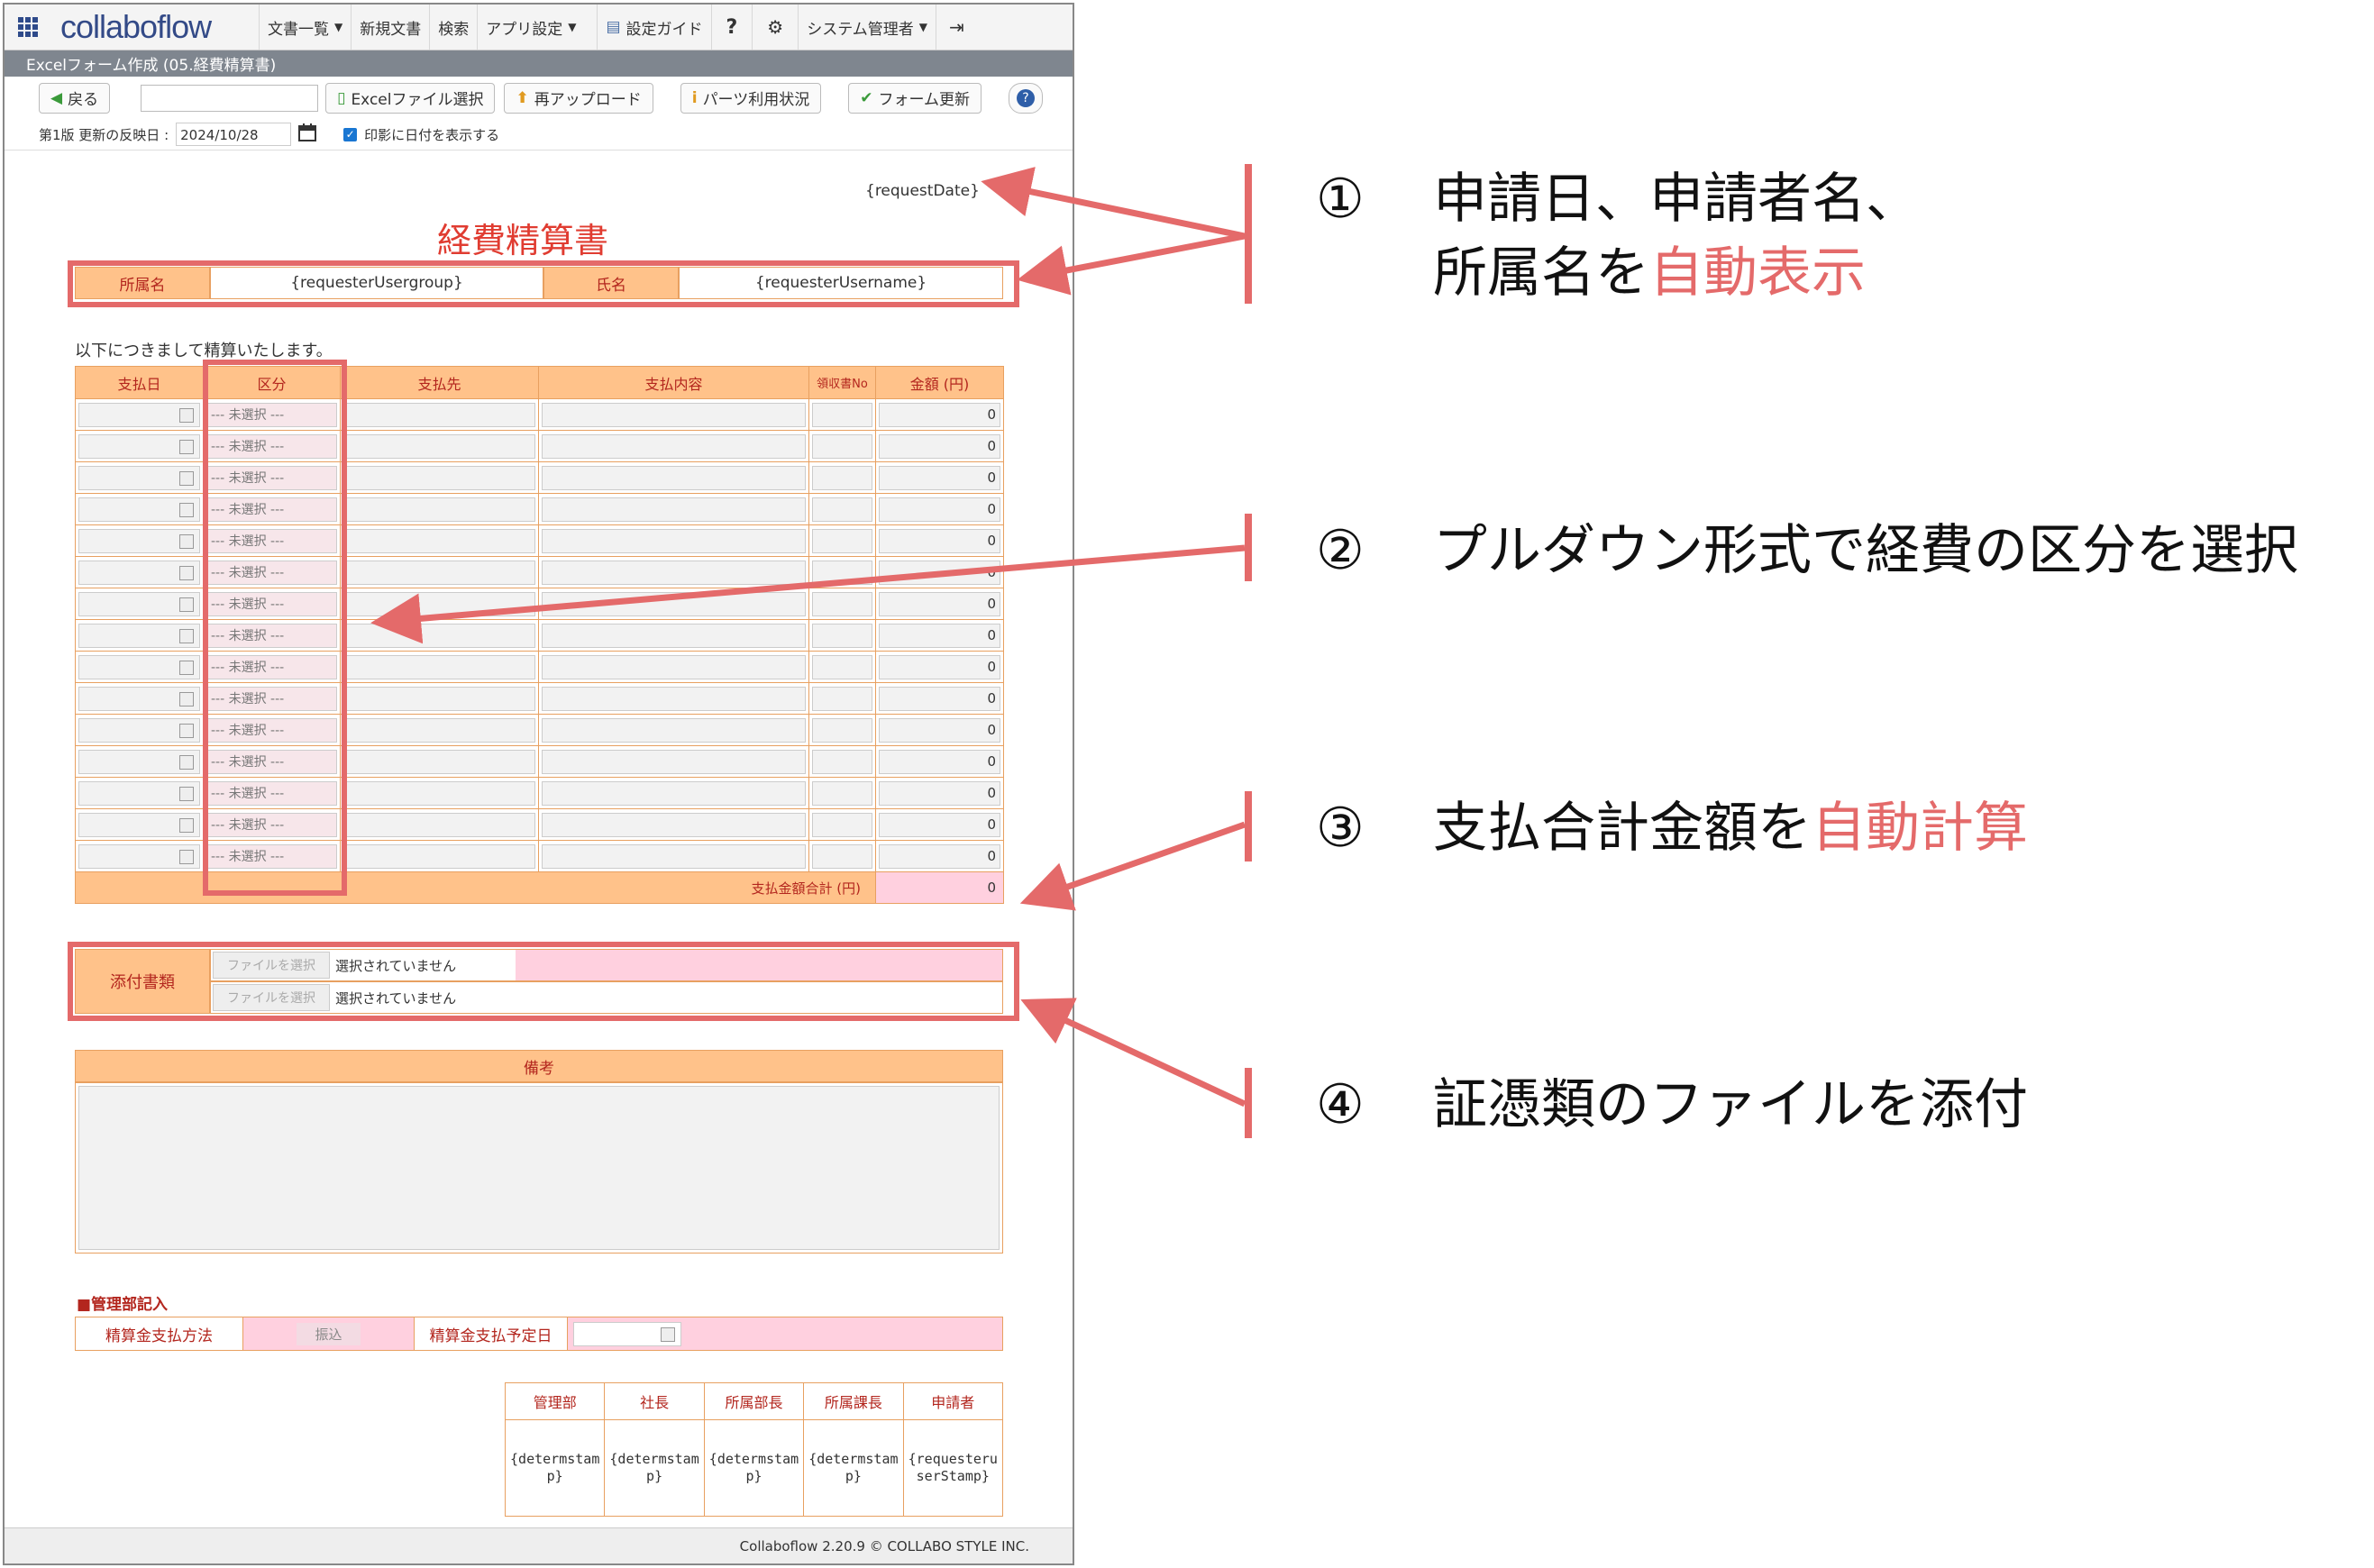  I want to click on annotation-2: ② プルダウン形式で経費の区分を選択, so click(1807, 551).